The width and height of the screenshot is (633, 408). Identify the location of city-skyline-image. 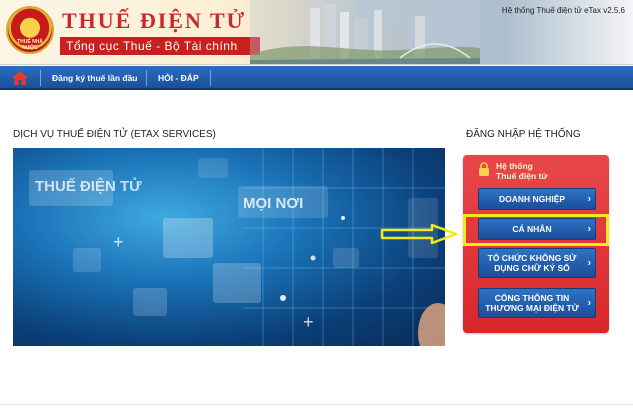
(365, 32).